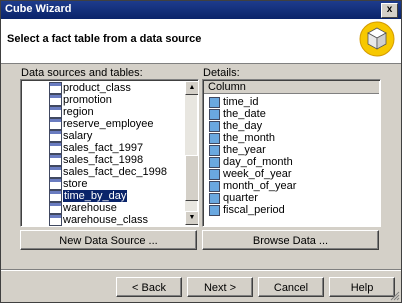  What do you see at coordinates (201, 10) in the screenshot?
I see `title-bar: Cube Wizard x` at bounding box center [201, 10].